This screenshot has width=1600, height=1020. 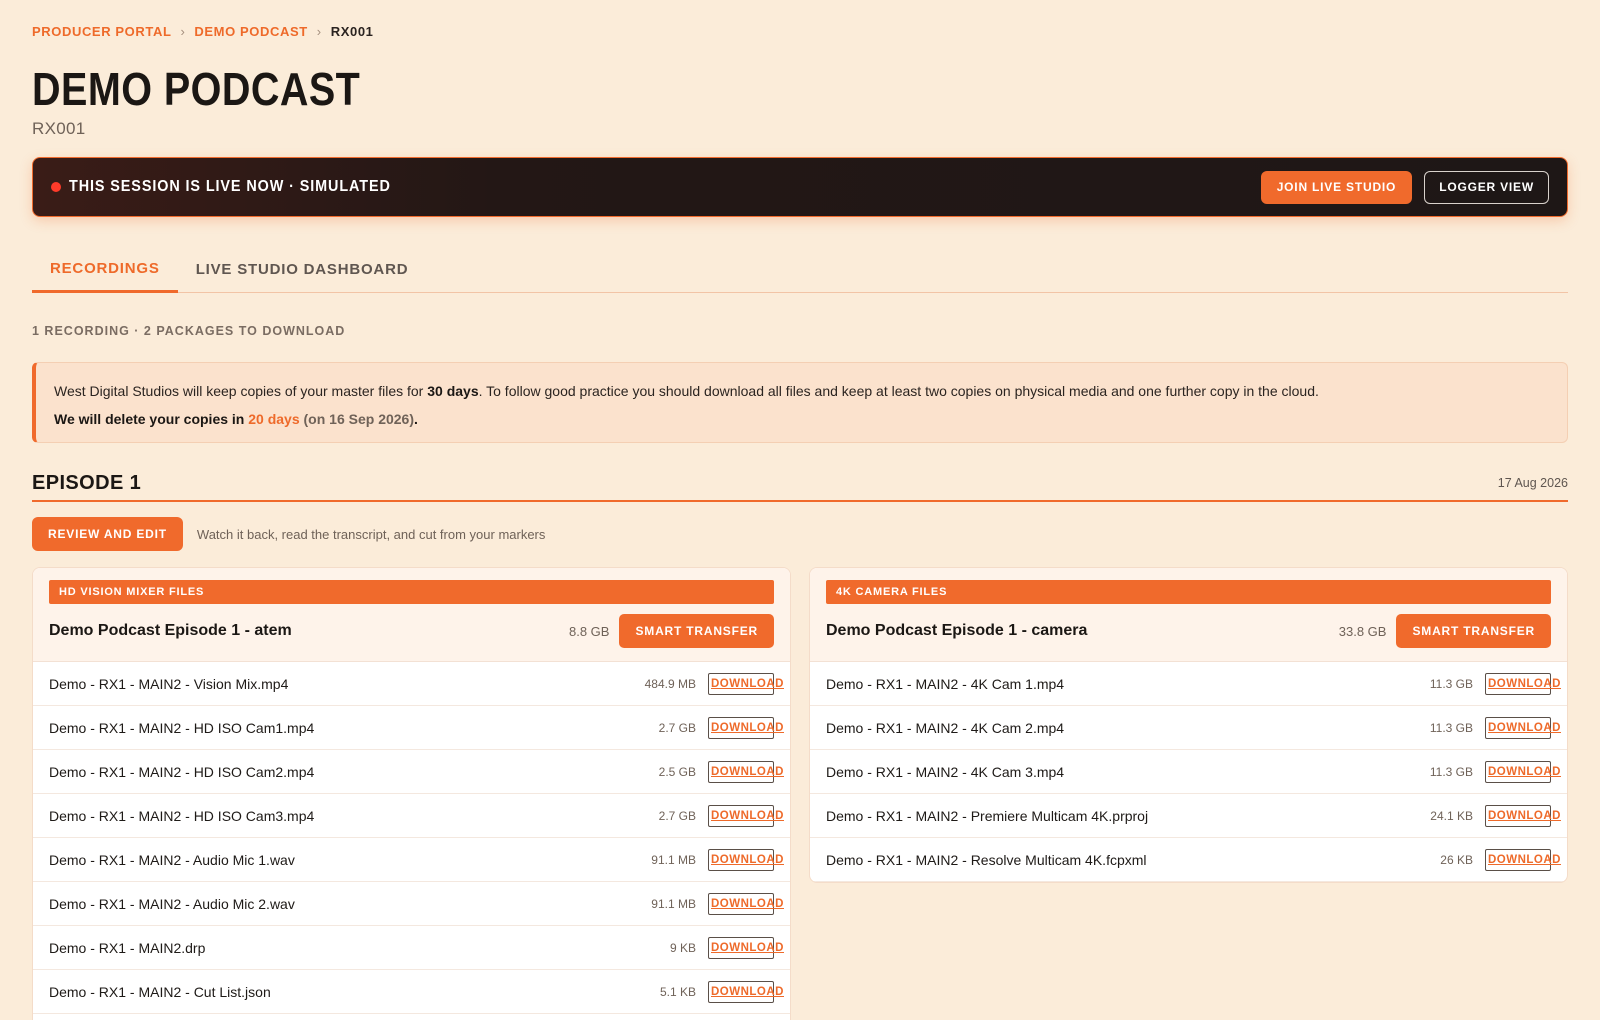 What do you see at coordinates (800, 484) in the screenshot?
I see `episode-header: EPISODE 1 17 Aug 2026` at bounding box center [800, 484].